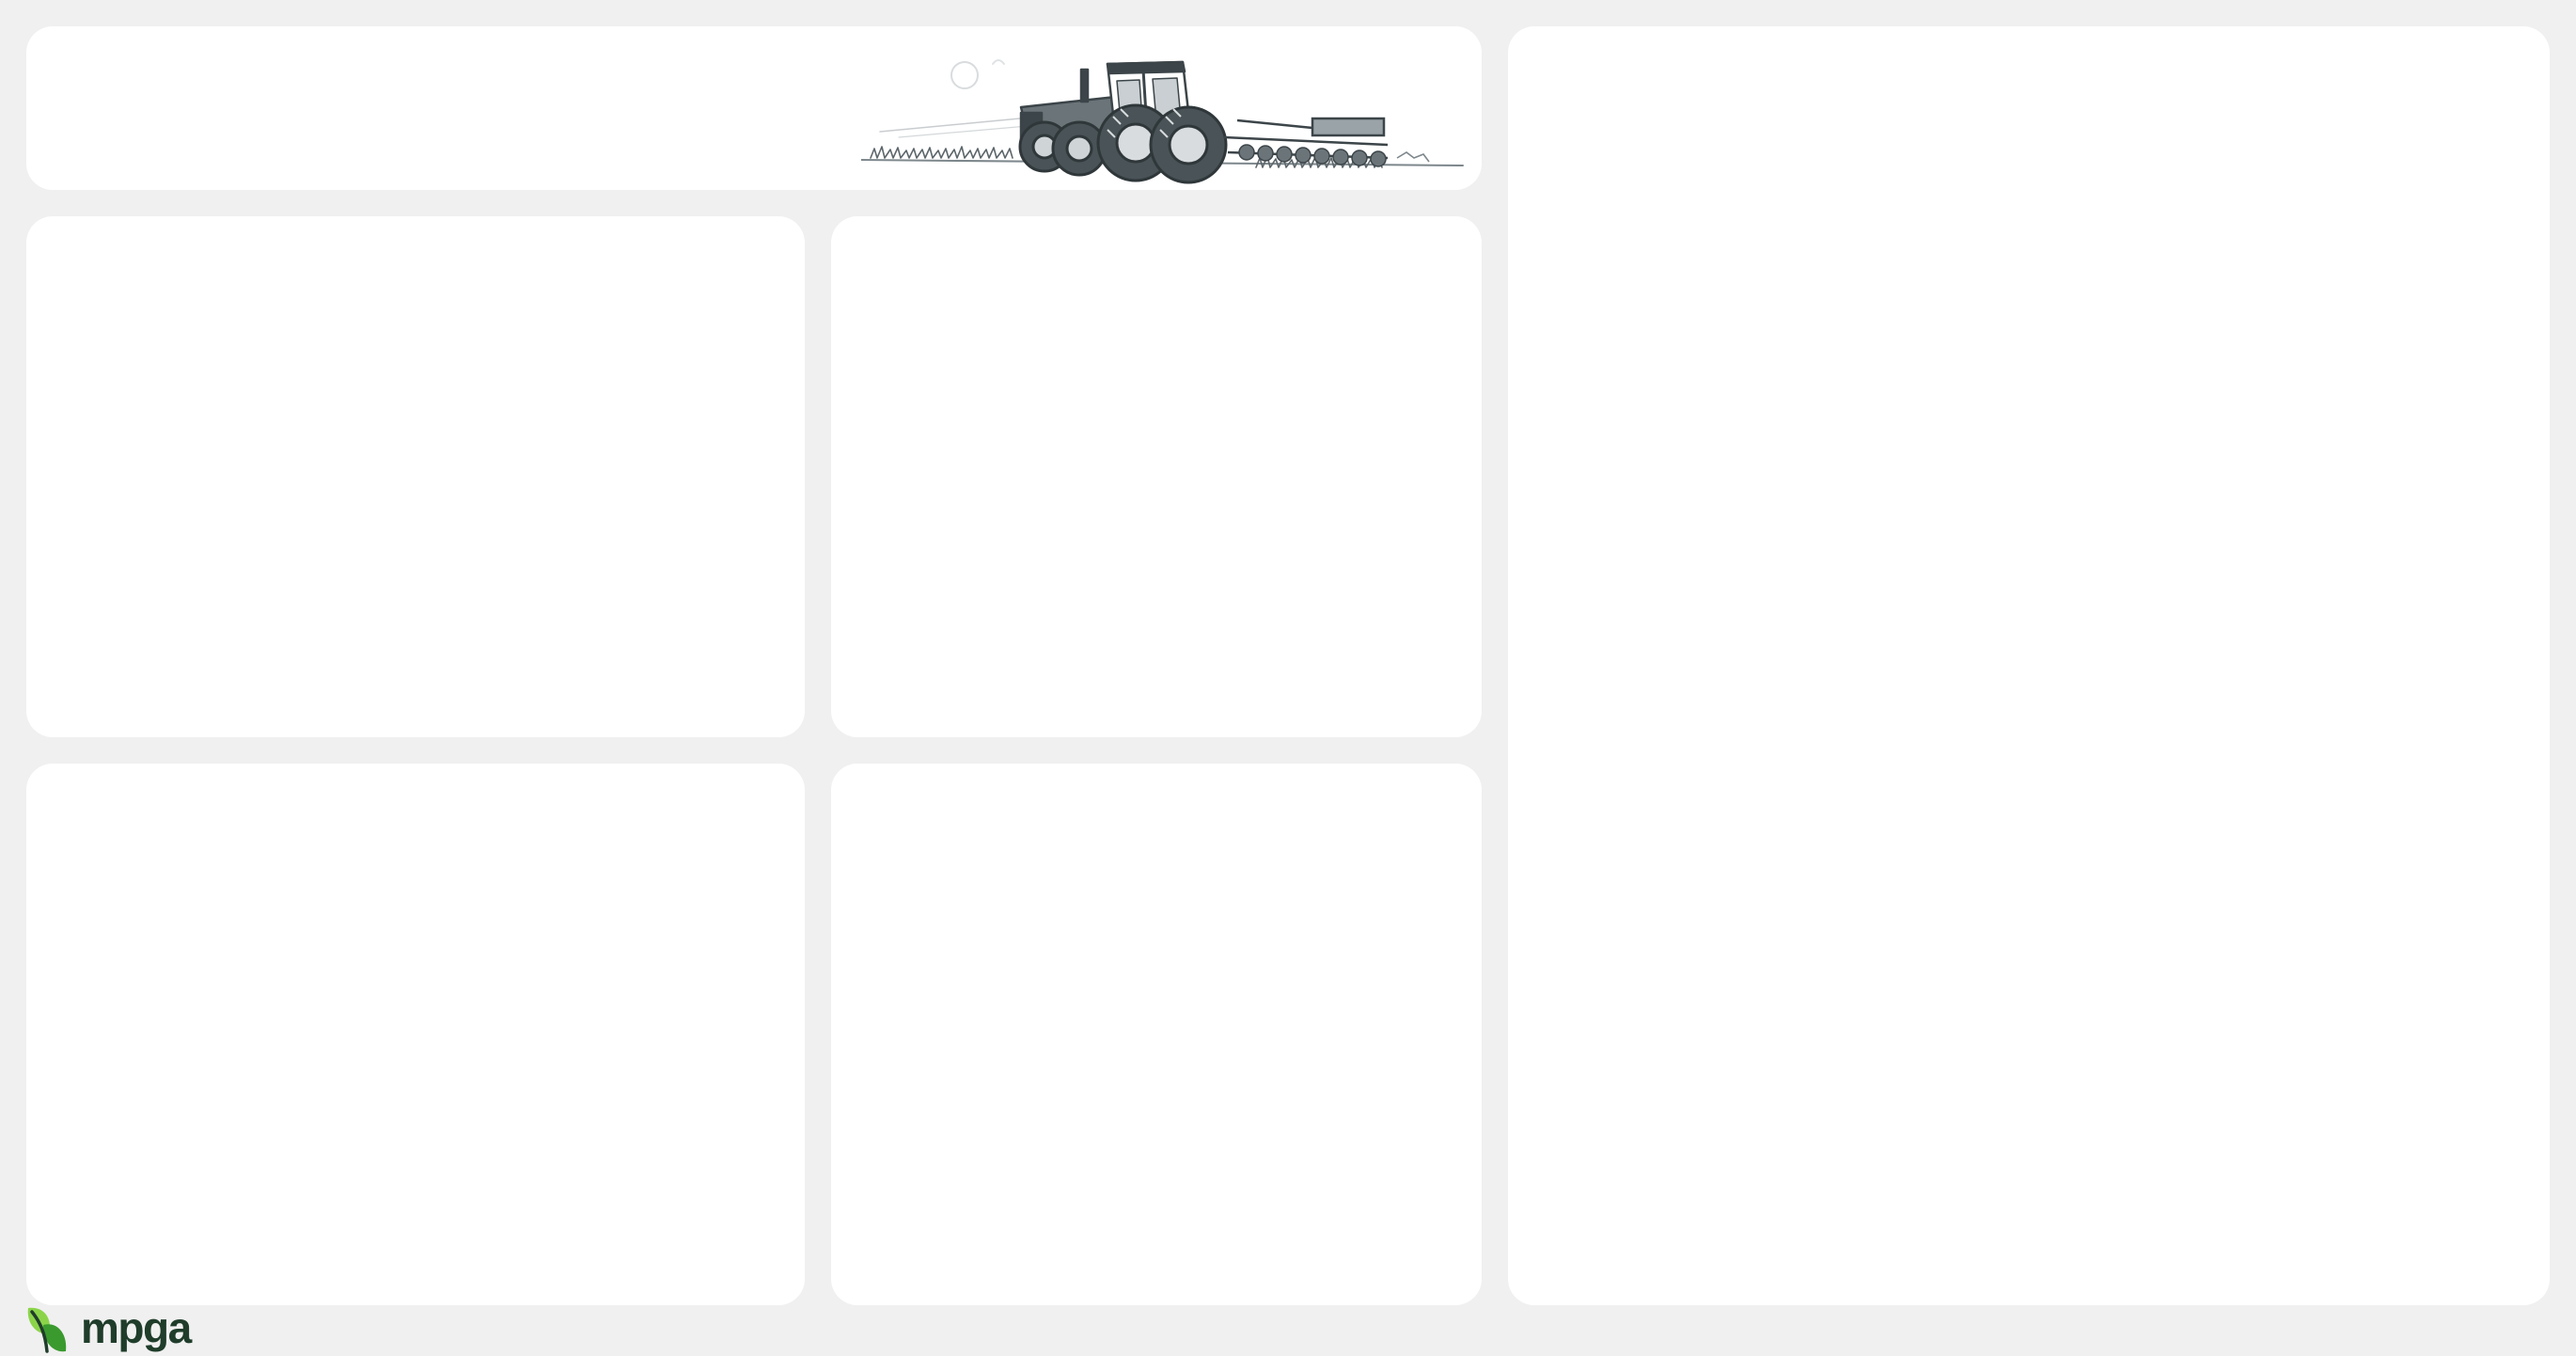  Describe the element at coordinates (1157, 1035) in the screenshot. I see `content-panel-bottom-right` at that location.